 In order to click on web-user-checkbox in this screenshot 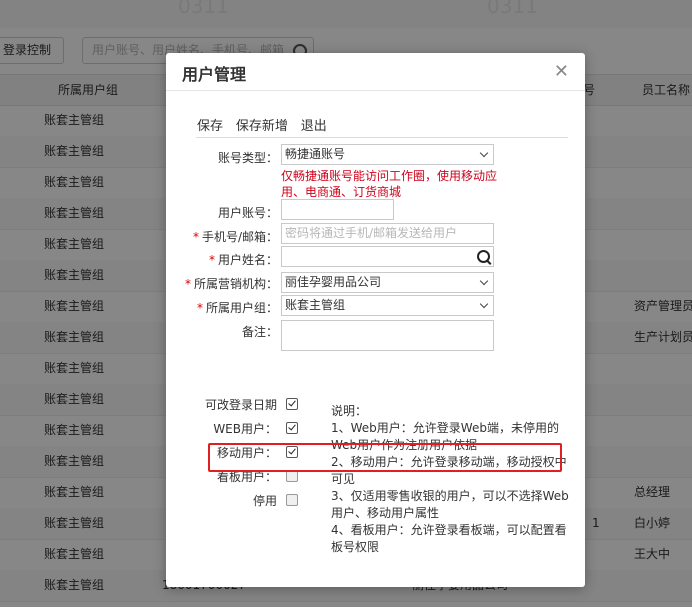, I will do `click(292, 428)`.